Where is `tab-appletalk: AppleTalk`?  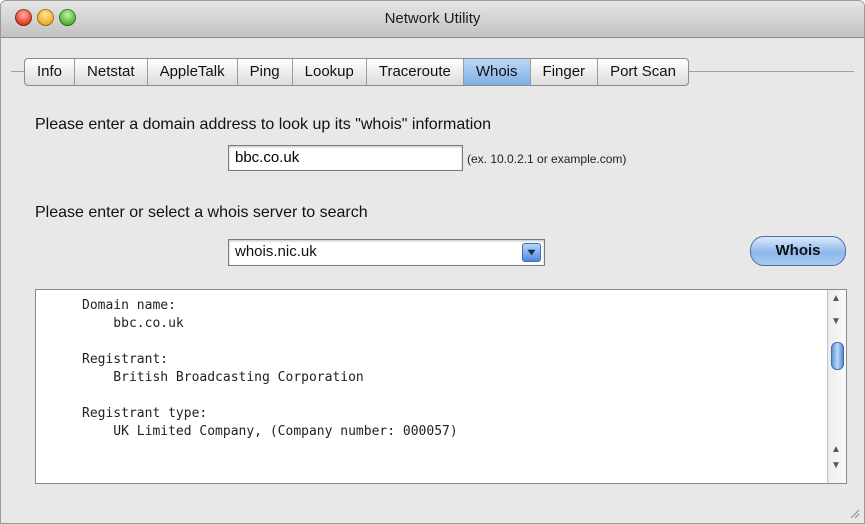
tab-appletalk: AppleTalk is located at coordinates (193, 72).